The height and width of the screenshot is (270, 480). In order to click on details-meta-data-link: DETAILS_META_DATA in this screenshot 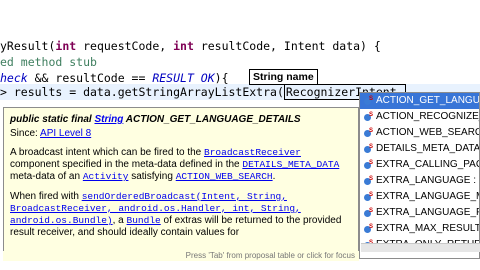, I will do `click(290, 164)`.